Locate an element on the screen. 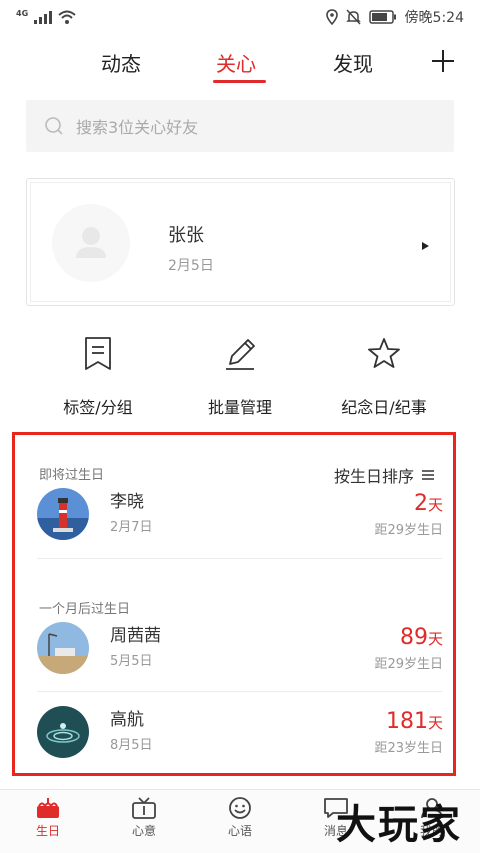  action-label: 批量管理 is located at coordinates (239, 407).